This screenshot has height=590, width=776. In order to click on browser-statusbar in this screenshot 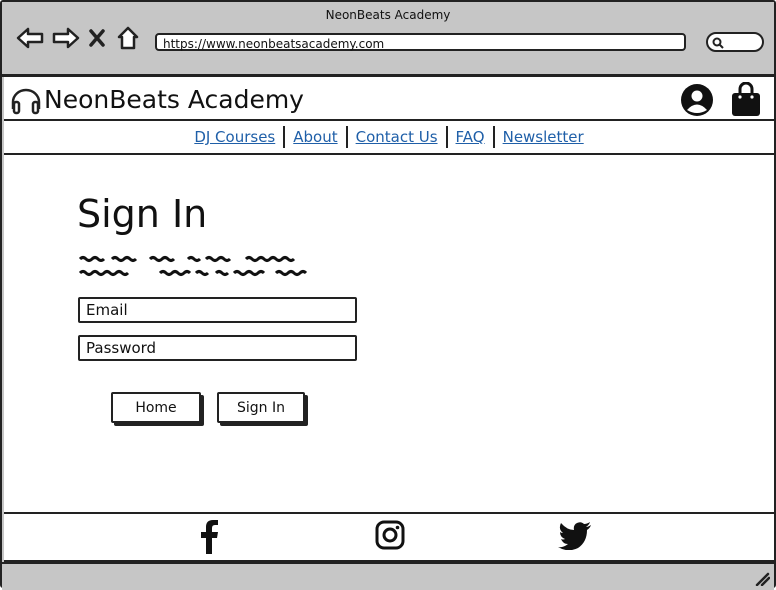, I will do `click(388, 576)`.